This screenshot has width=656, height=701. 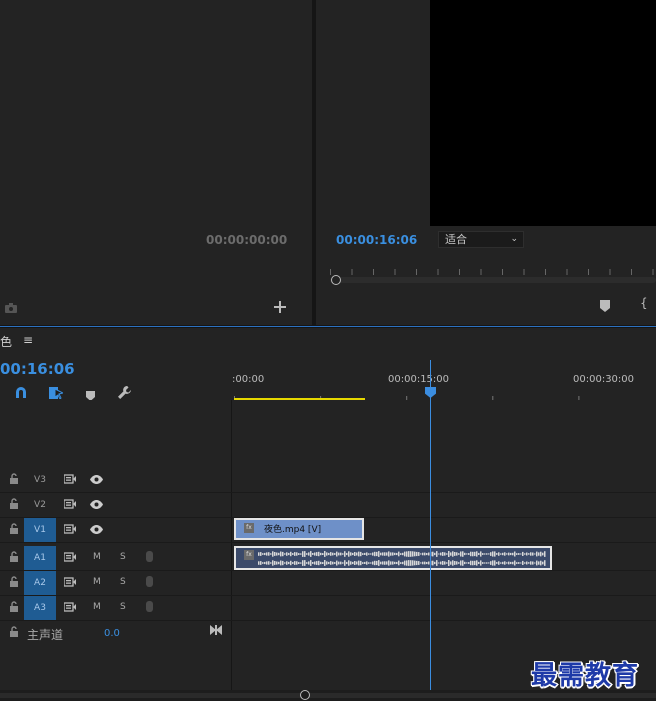 What do you see at coordinates (280, 305) in the screenshot?
I see `add-icon` at bounding box center [280, 305].